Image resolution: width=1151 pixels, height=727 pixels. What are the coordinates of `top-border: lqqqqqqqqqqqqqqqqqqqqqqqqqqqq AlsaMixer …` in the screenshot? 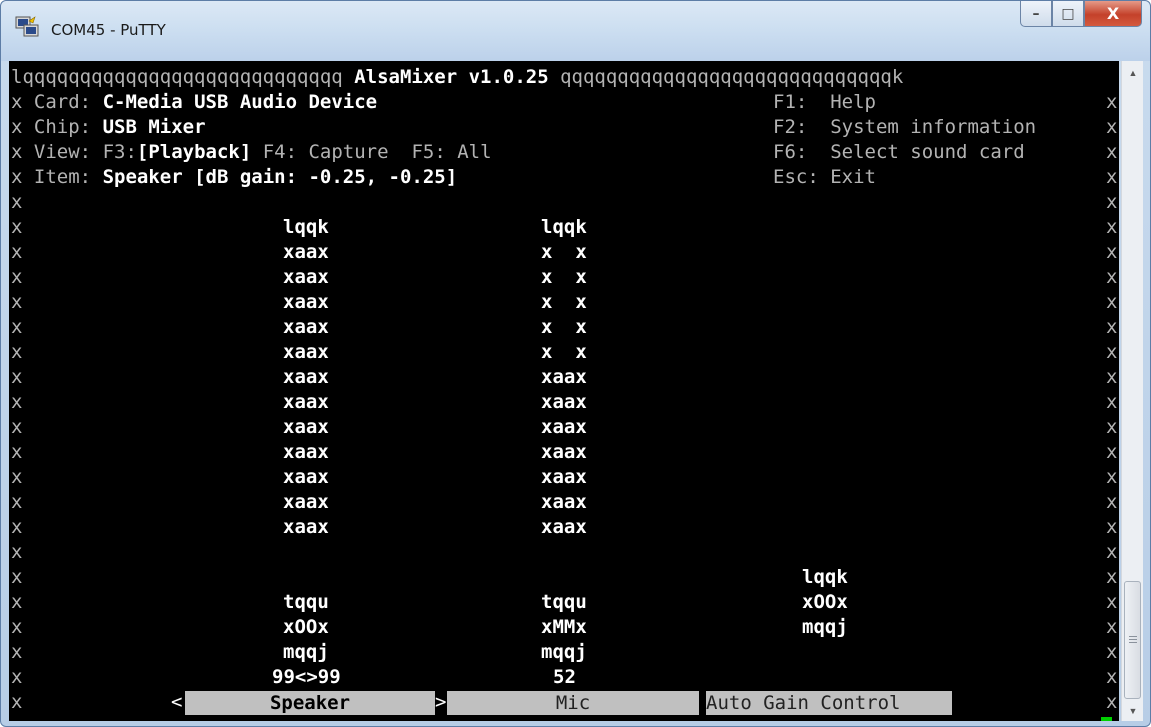 It's located at (457, 77).